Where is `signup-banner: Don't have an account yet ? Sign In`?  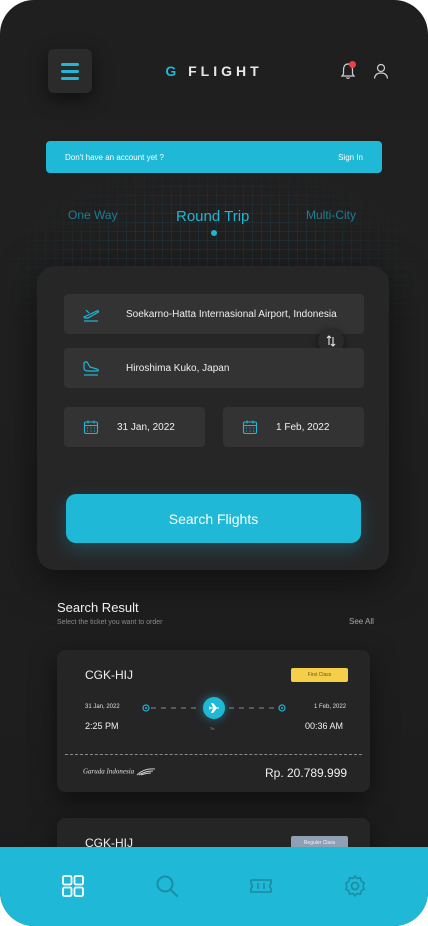
signup-banner: Don't have an account yet ? Sign In is located at coordinates (214, 157).